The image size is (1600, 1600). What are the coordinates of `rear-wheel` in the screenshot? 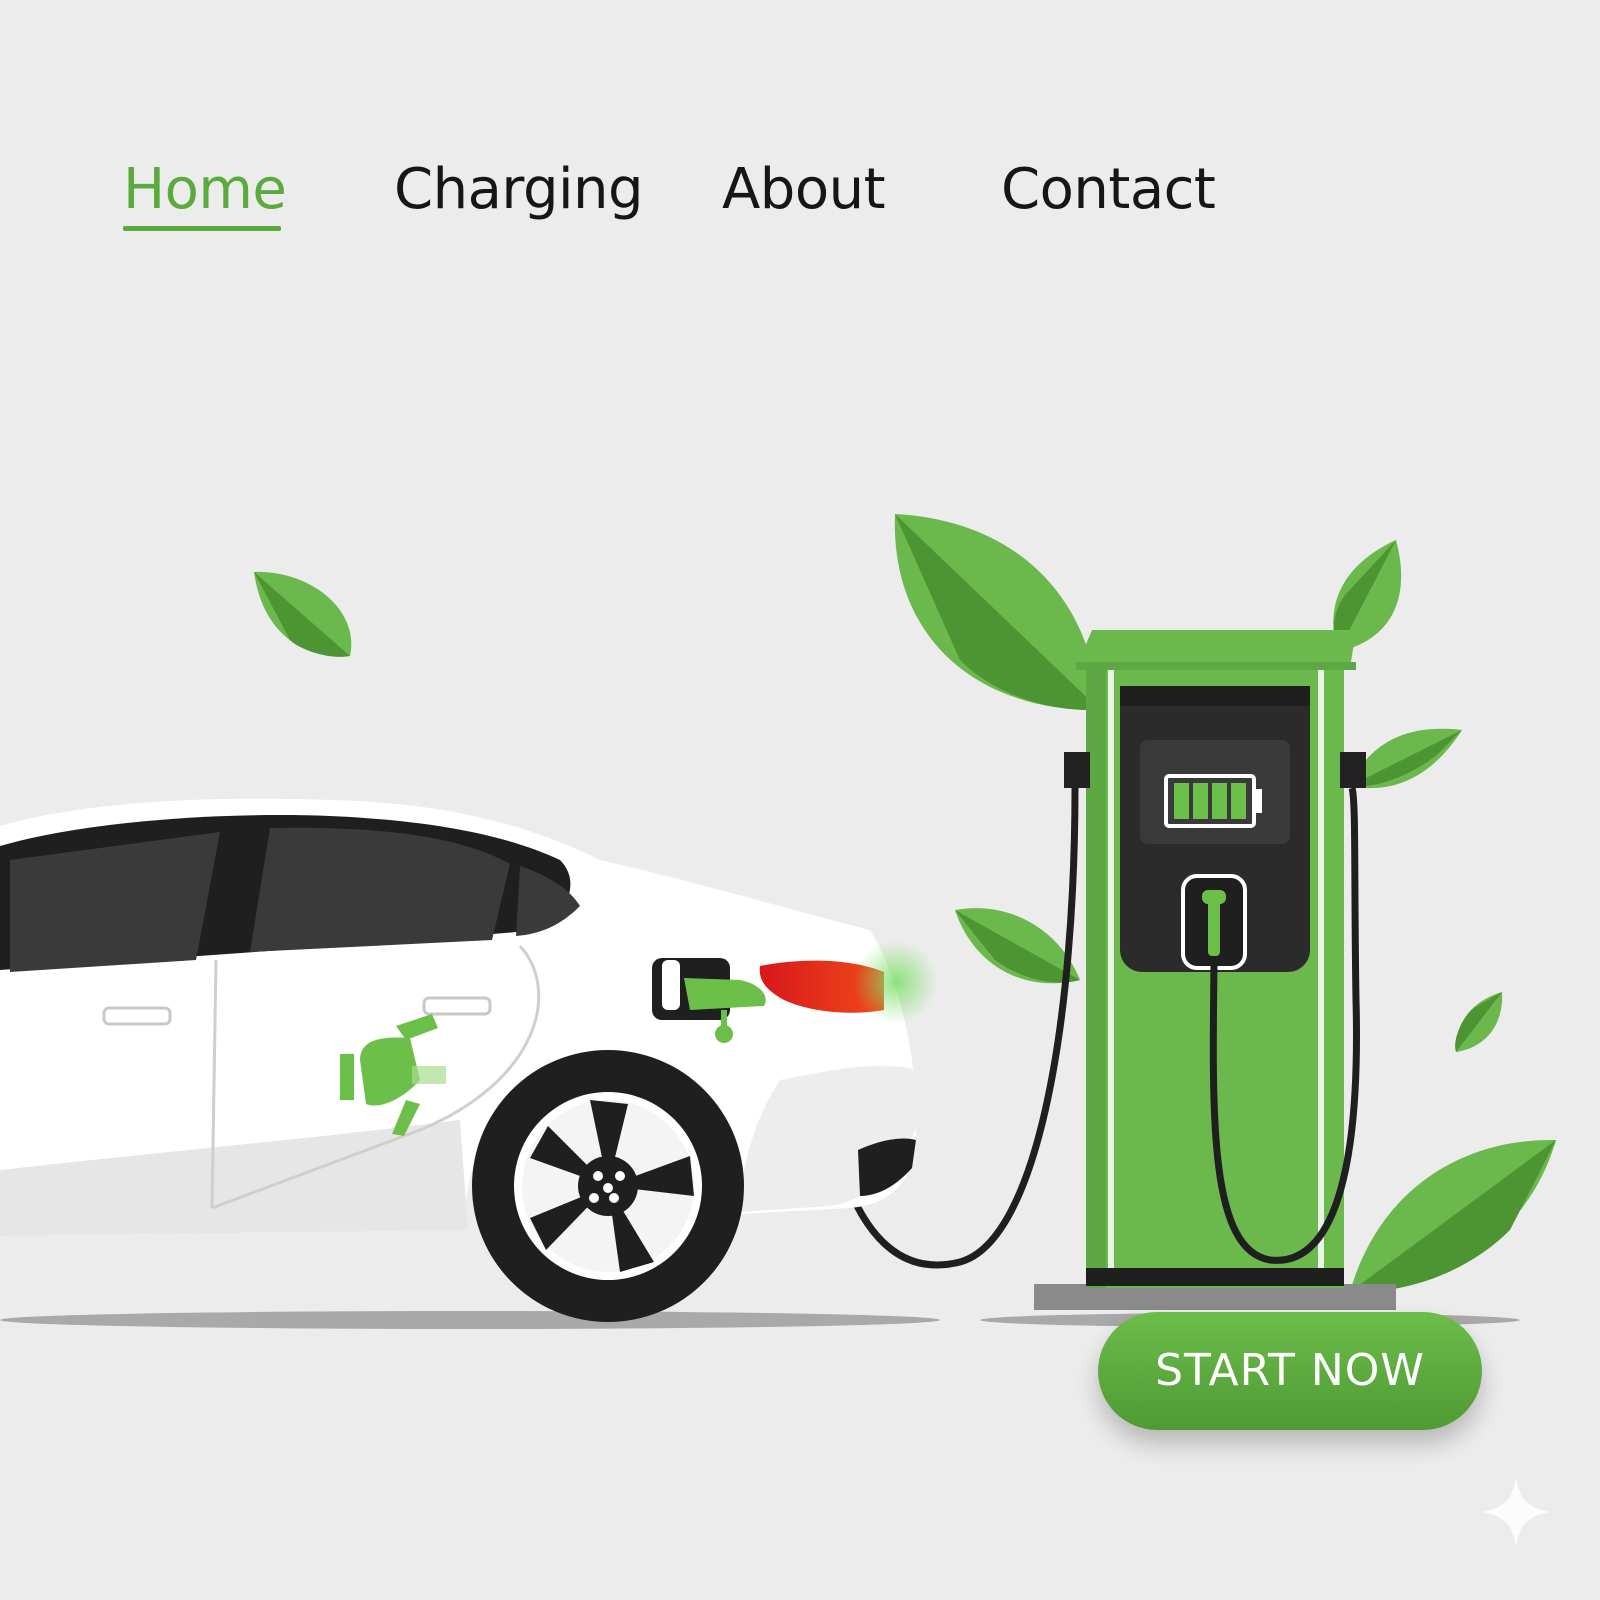 It's located at (608, 1186).